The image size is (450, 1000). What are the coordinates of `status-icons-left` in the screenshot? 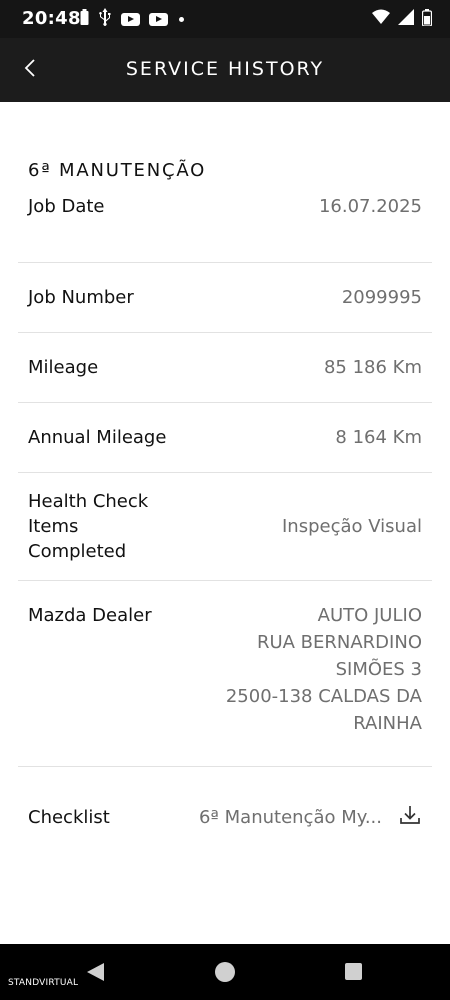 It's located at (132, 19).